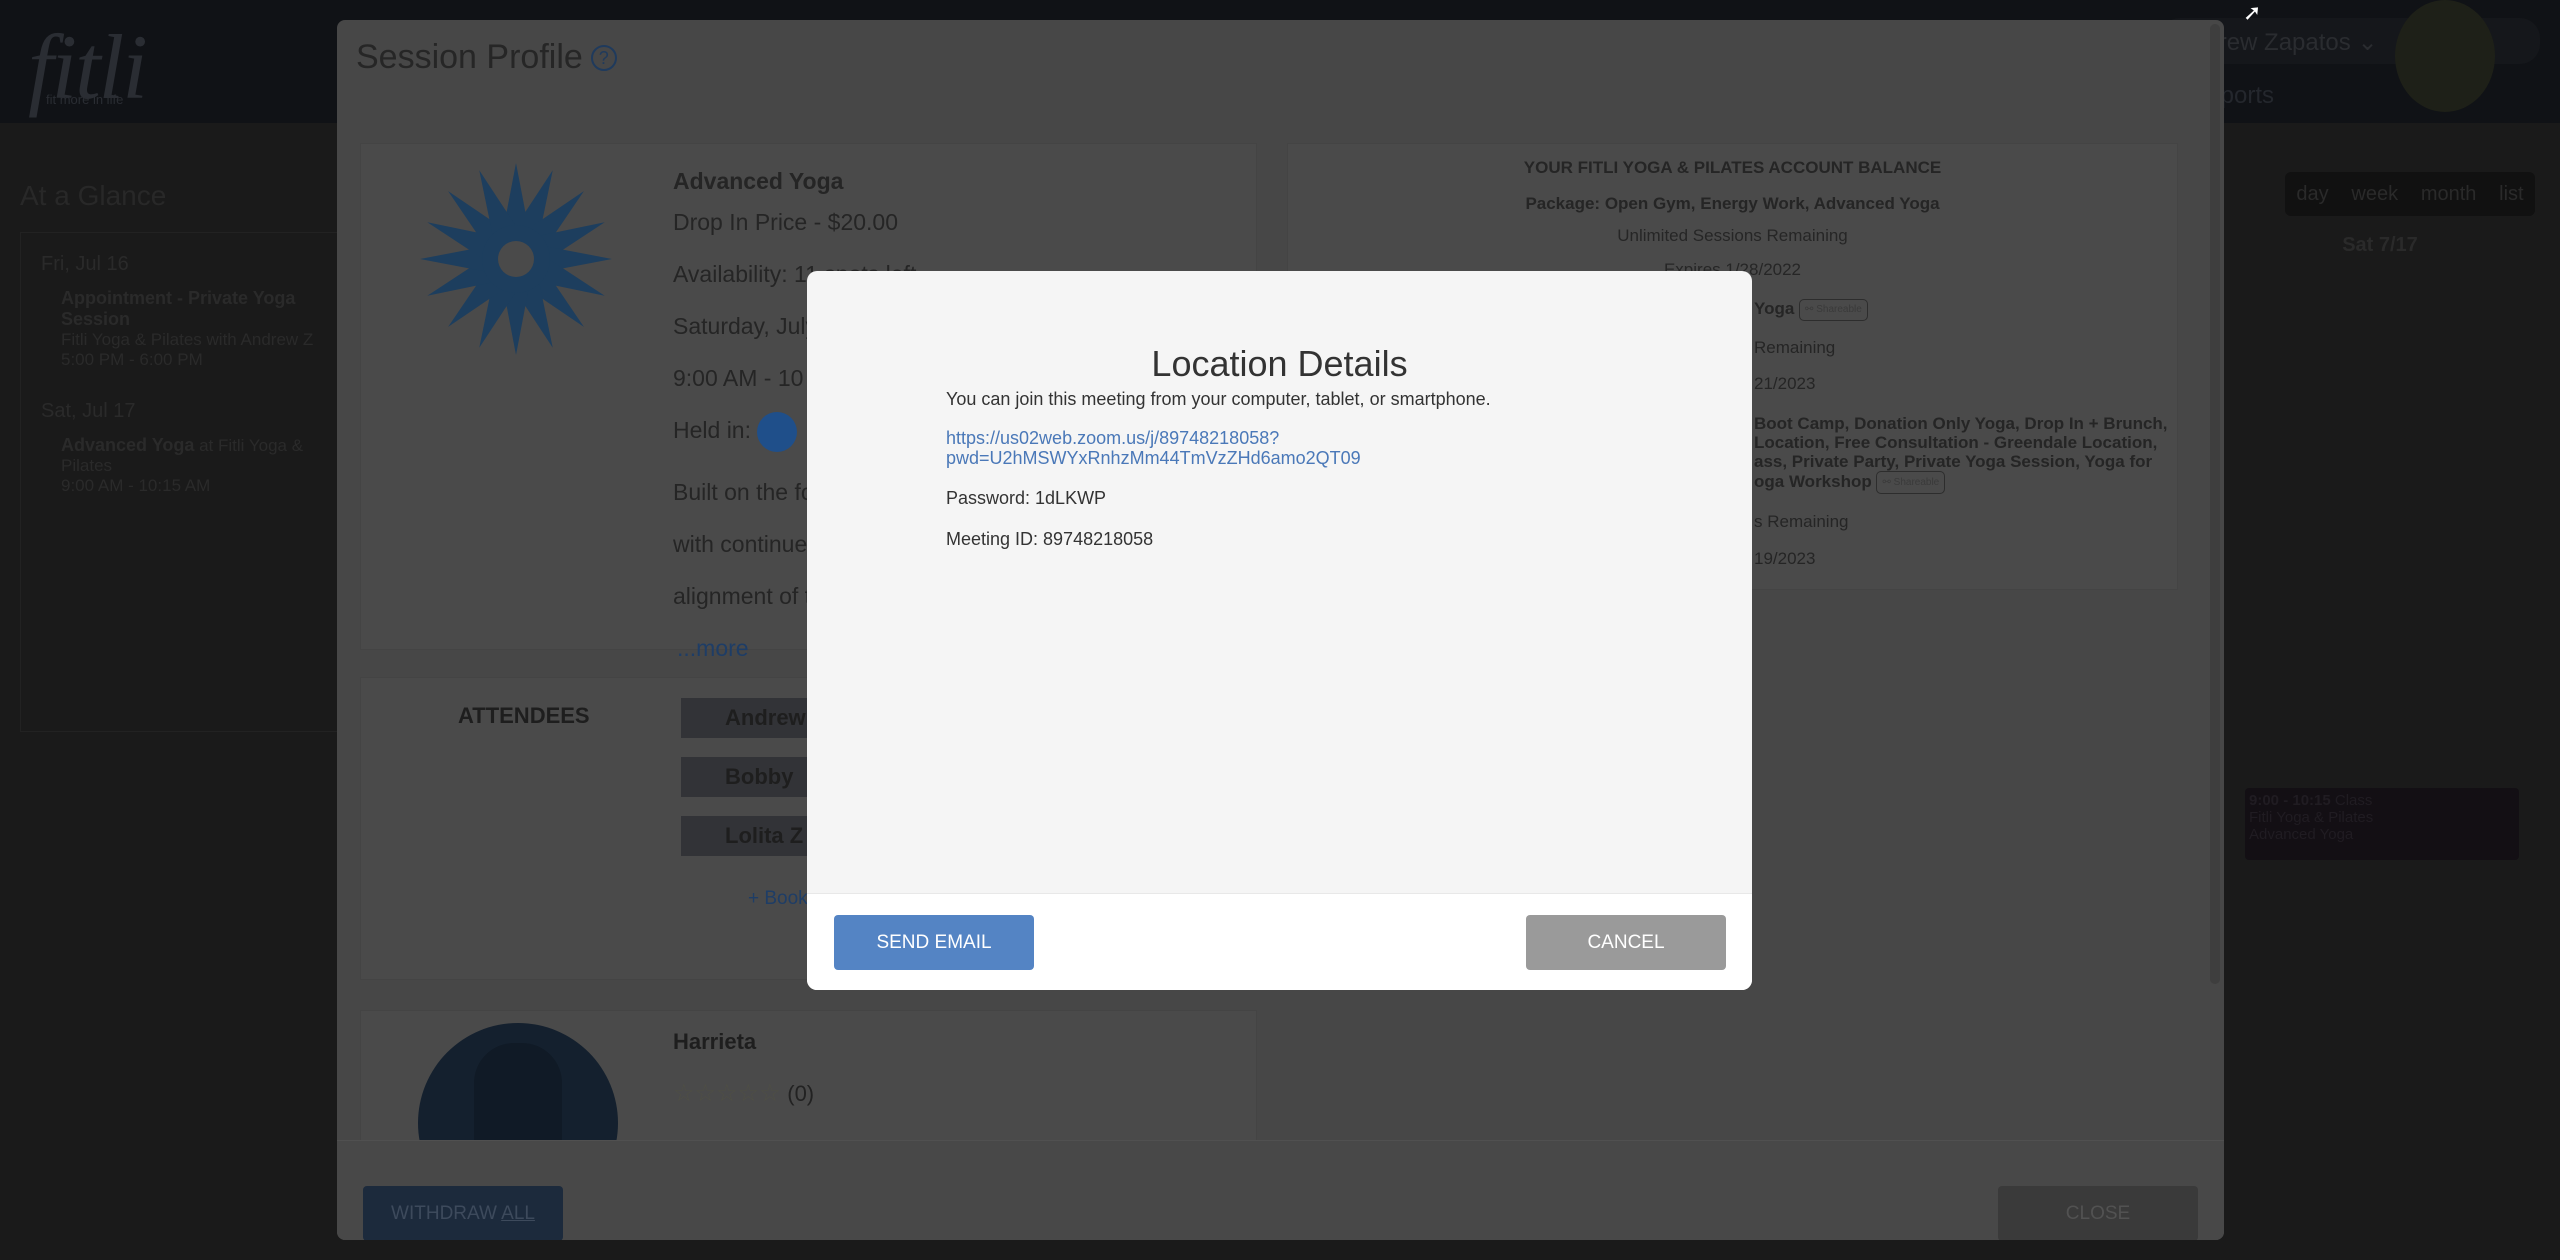 The width and height of the screenshot is (2560, 1260). I want to click on event-org: Fitli Yoga & Pilates, so click(2311, 817).